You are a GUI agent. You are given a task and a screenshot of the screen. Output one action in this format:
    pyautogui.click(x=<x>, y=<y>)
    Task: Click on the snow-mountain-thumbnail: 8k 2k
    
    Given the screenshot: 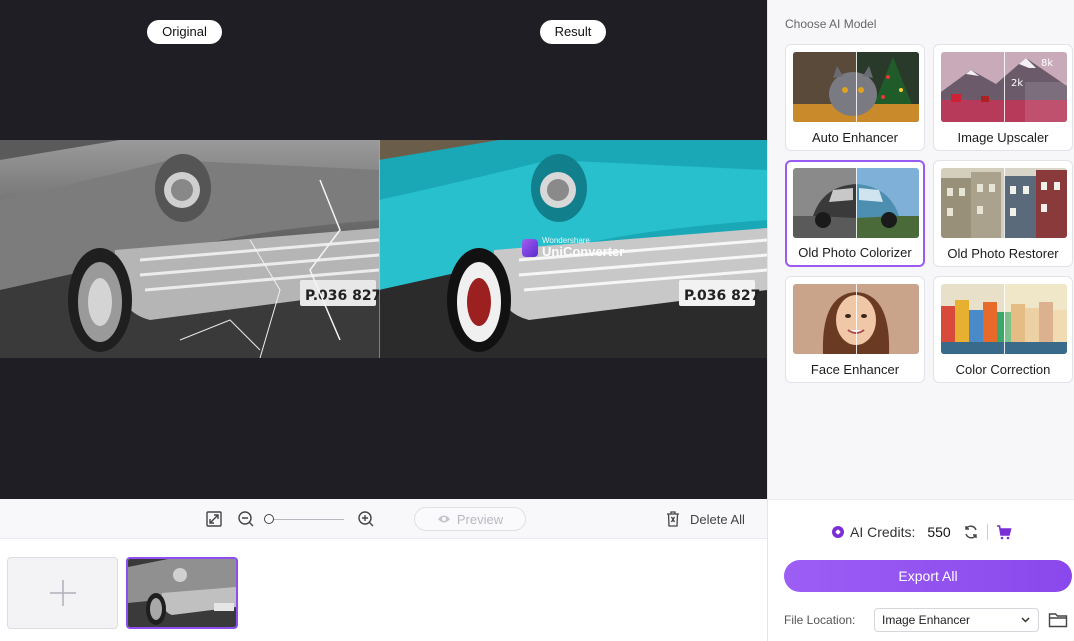 What is the action you would take?
    pyautogui.click(x=1004, y=87)
    